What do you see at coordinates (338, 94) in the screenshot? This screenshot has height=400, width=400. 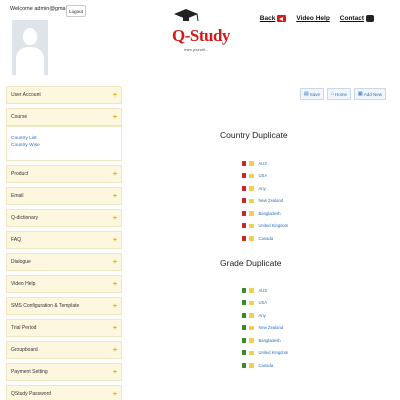 I see `home-button: ⌂ Home` at bounding box center [338, 94].